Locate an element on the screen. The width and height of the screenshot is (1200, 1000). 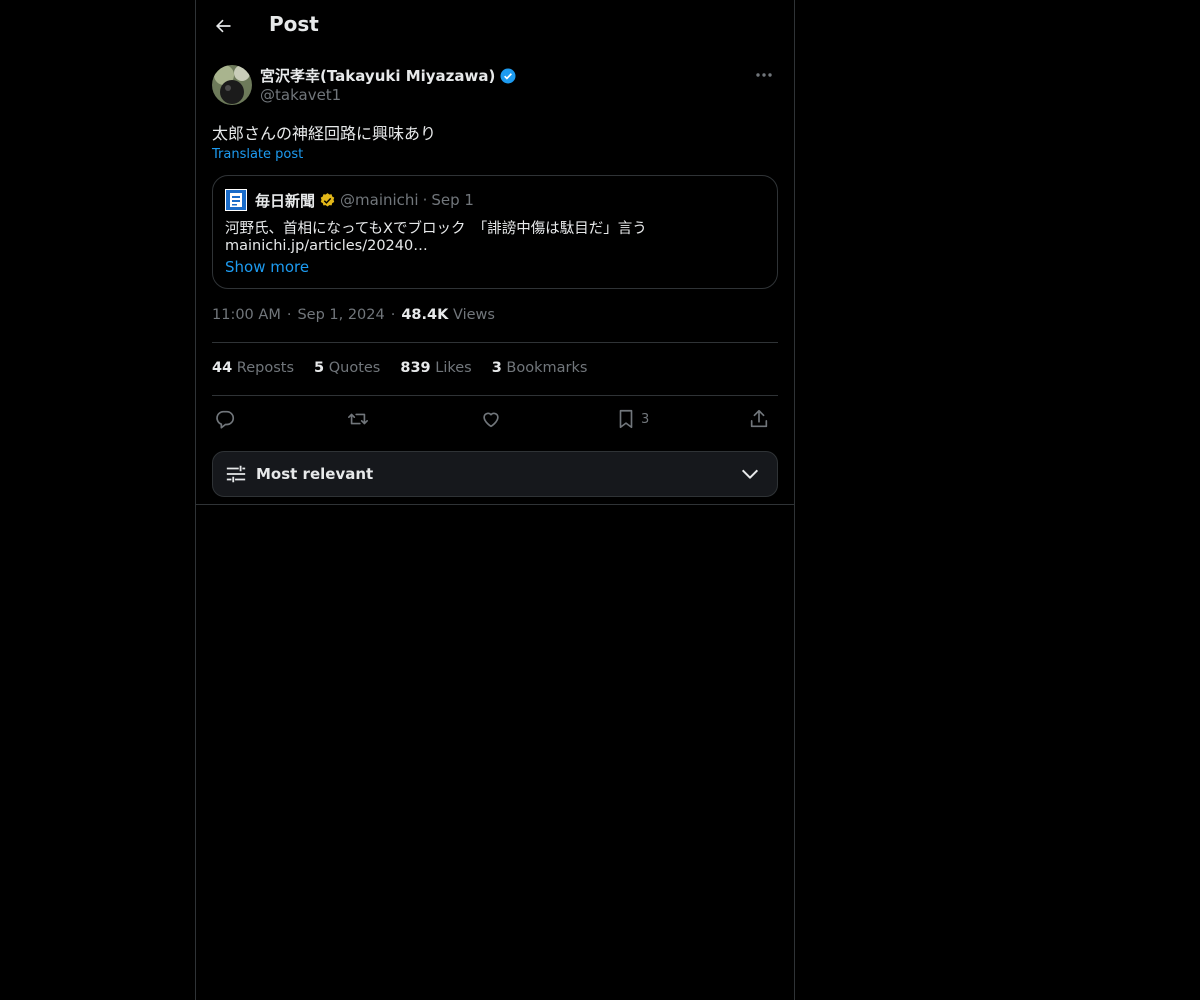
back-button is located at coordinates (223, 26).